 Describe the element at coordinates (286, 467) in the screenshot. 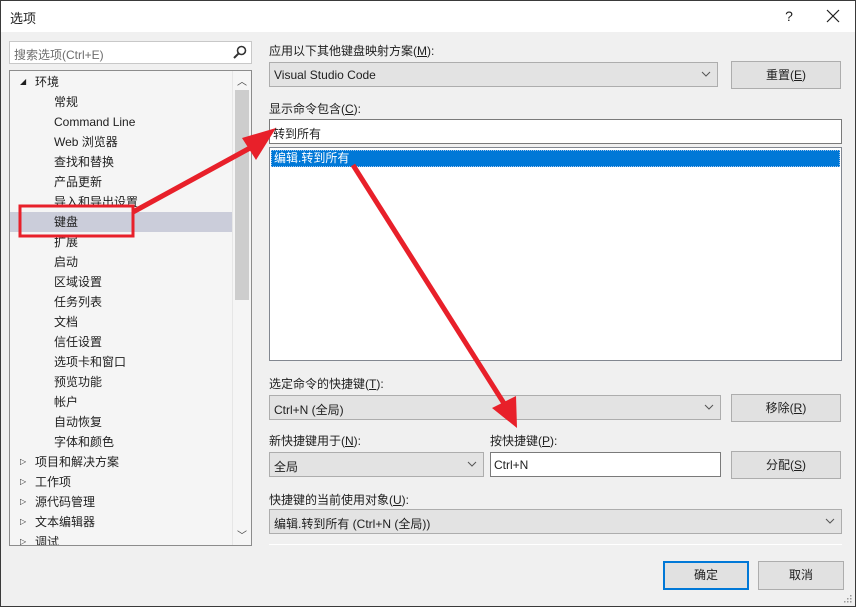

I see `use-new-shortcut-value: 全局` at that location.